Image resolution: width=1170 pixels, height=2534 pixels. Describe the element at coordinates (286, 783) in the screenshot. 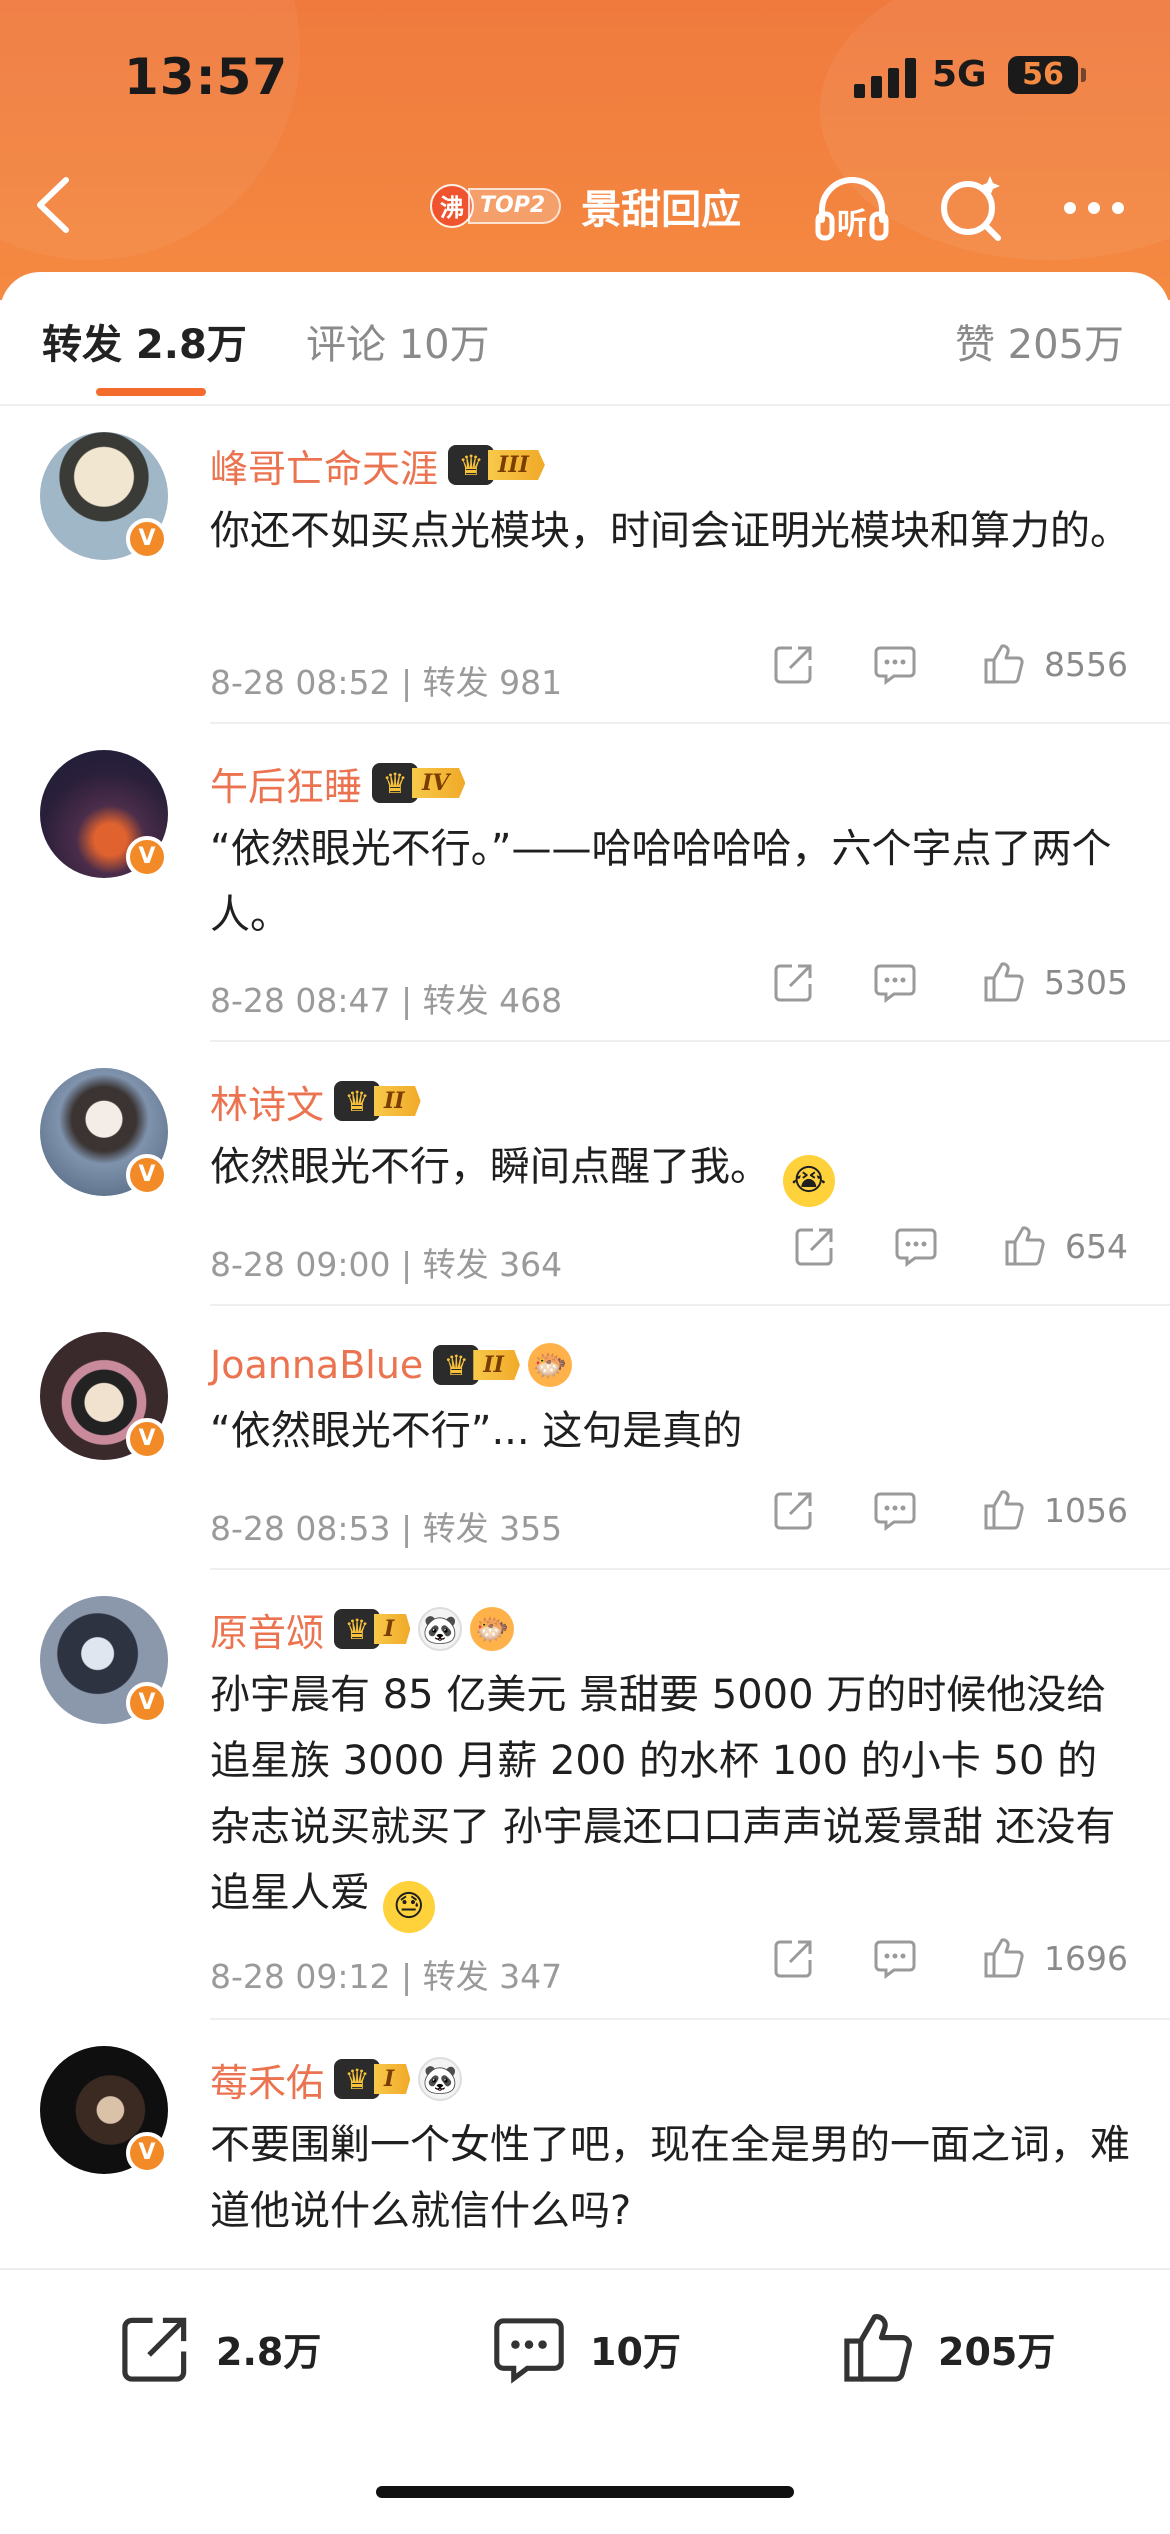

I see `username: 午后狂睡` at that location.